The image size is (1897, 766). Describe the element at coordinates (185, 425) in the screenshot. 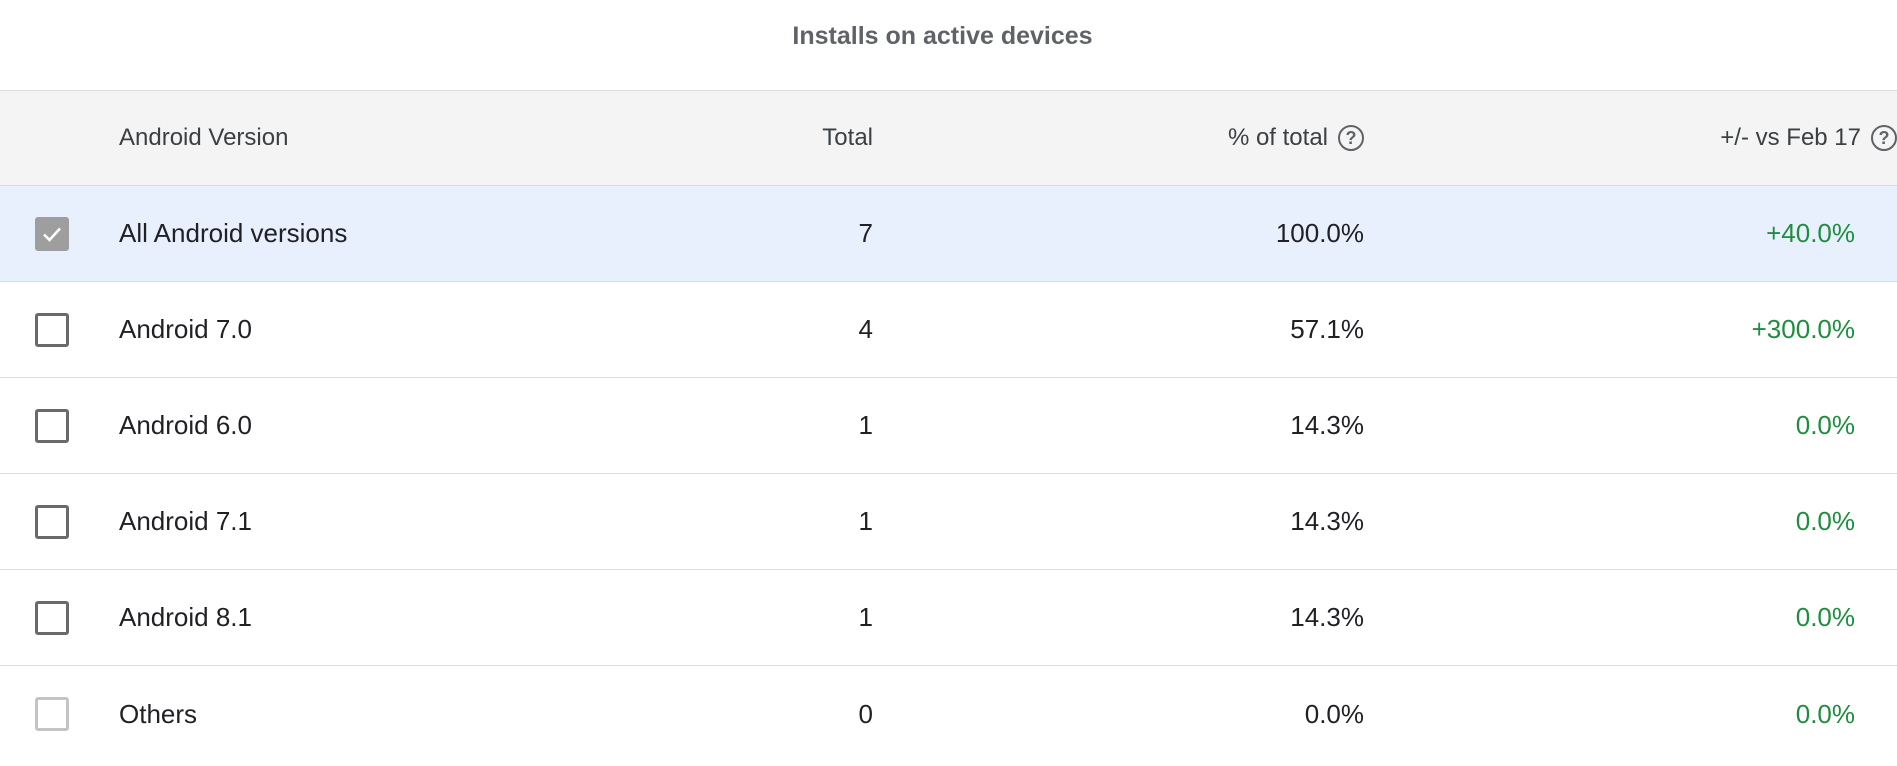

I see `row-version-name: Android 6.0` at that location.